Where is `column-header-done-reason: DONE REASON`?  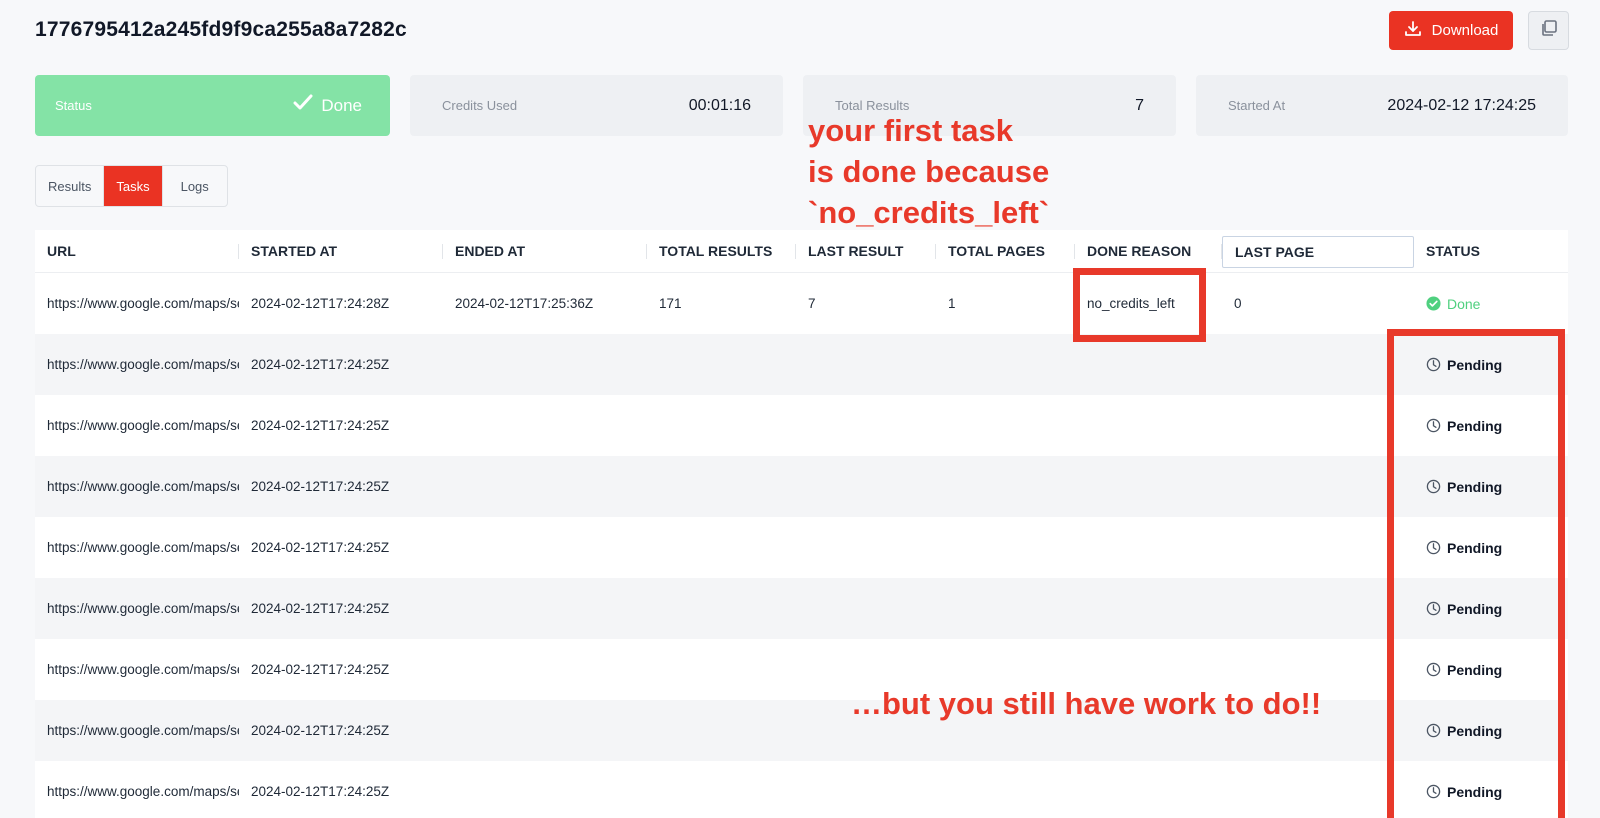 column-header-done-reason: DONE REASON is located at coordinates (1148, 251).